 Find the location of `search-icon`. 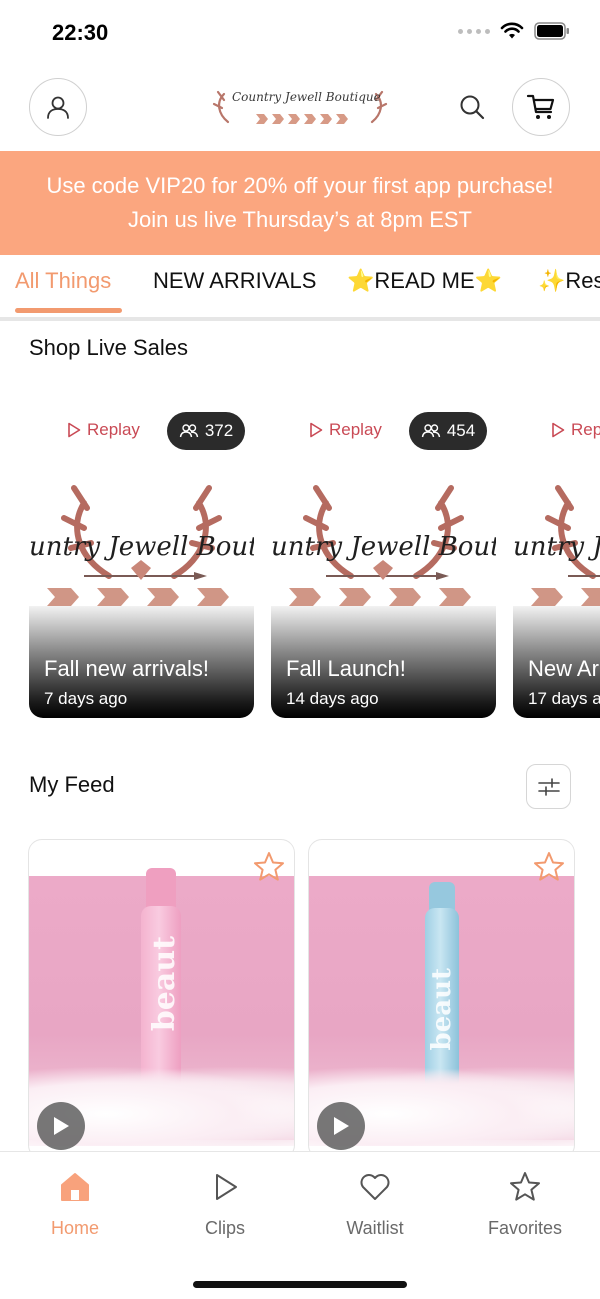

search-icon is located at coordinates (472, 107).